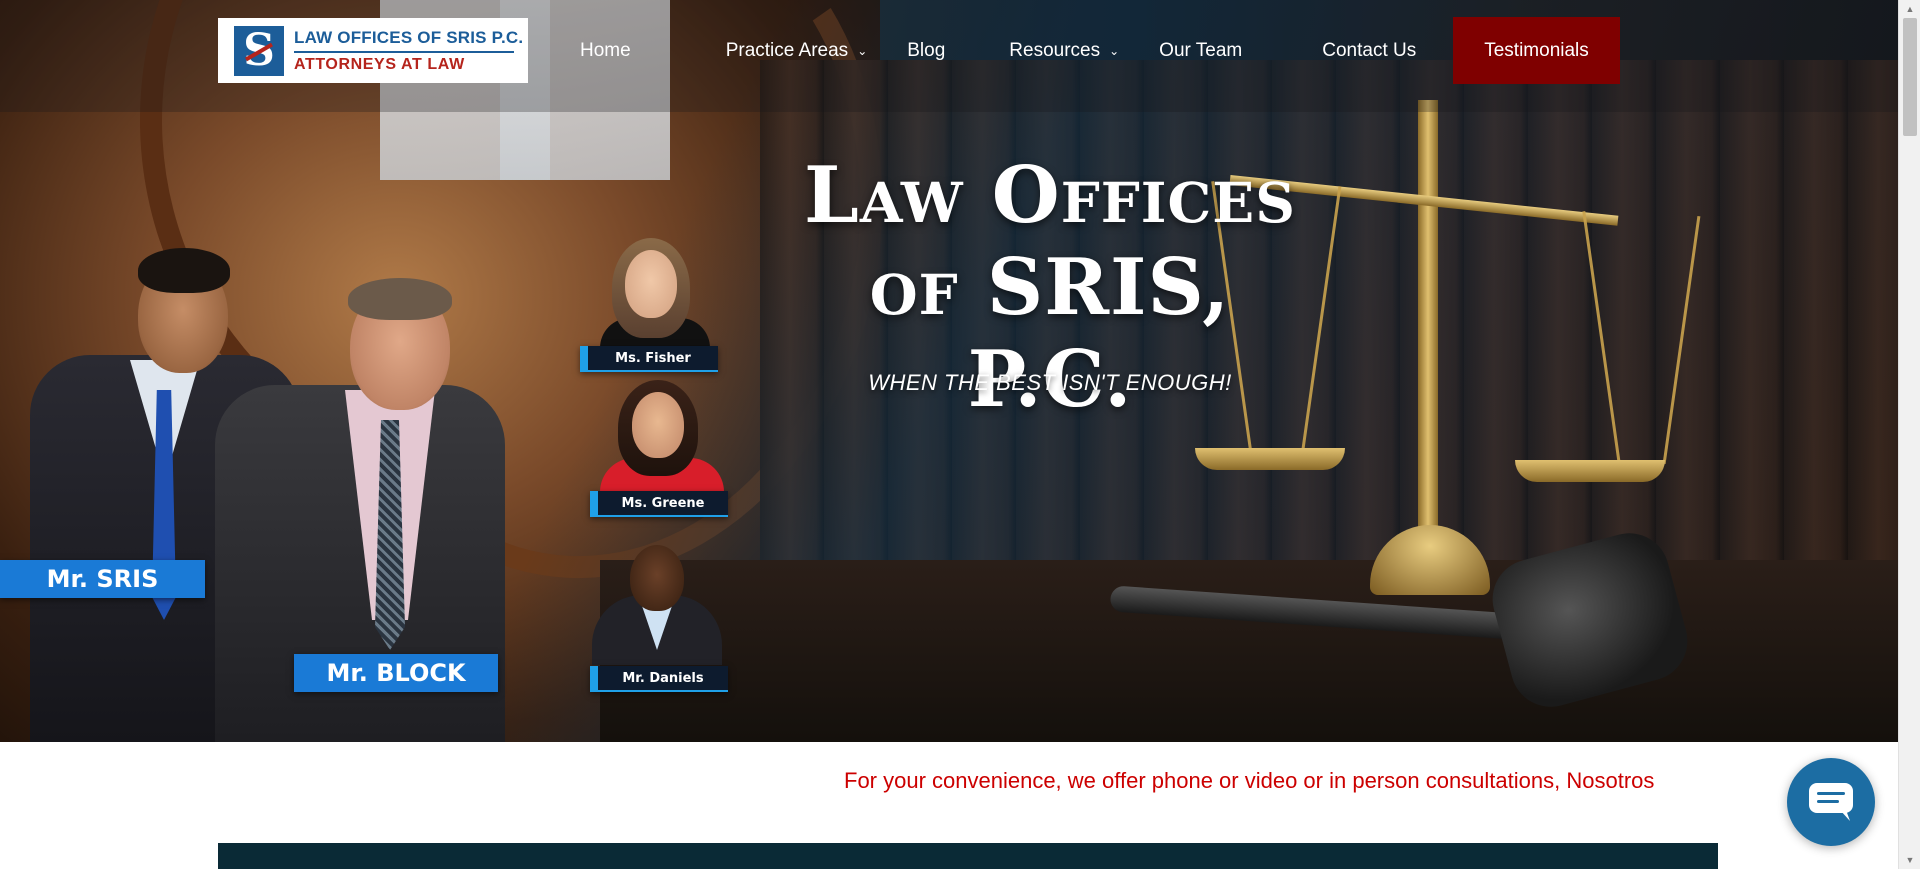  I want to click on chat-bubble-icon, so click(1831, 802).